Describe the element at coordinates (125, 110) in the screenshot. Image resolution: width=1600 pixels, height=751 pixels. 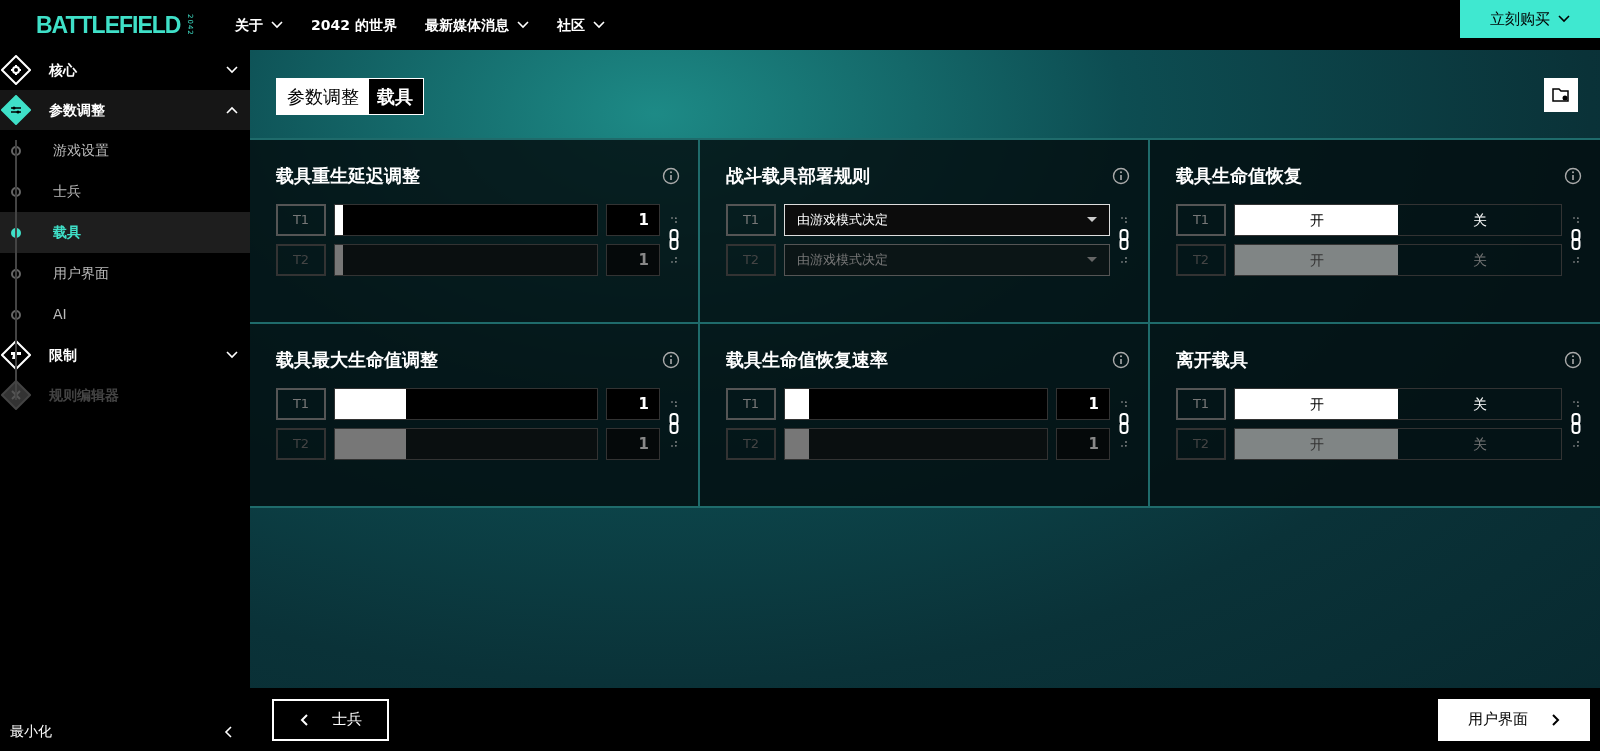
I see `sidebar-item: 参数调整` at that location.